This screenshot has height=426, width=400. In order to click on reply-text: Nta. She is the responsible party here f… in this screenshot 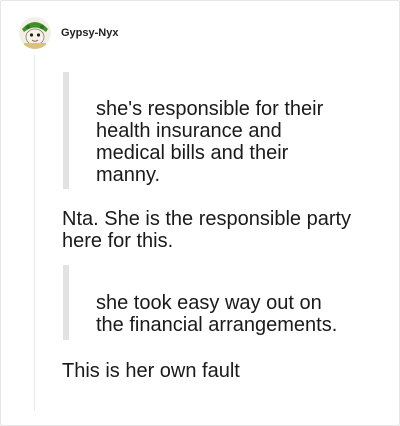, I will do `click(207, 230)`.